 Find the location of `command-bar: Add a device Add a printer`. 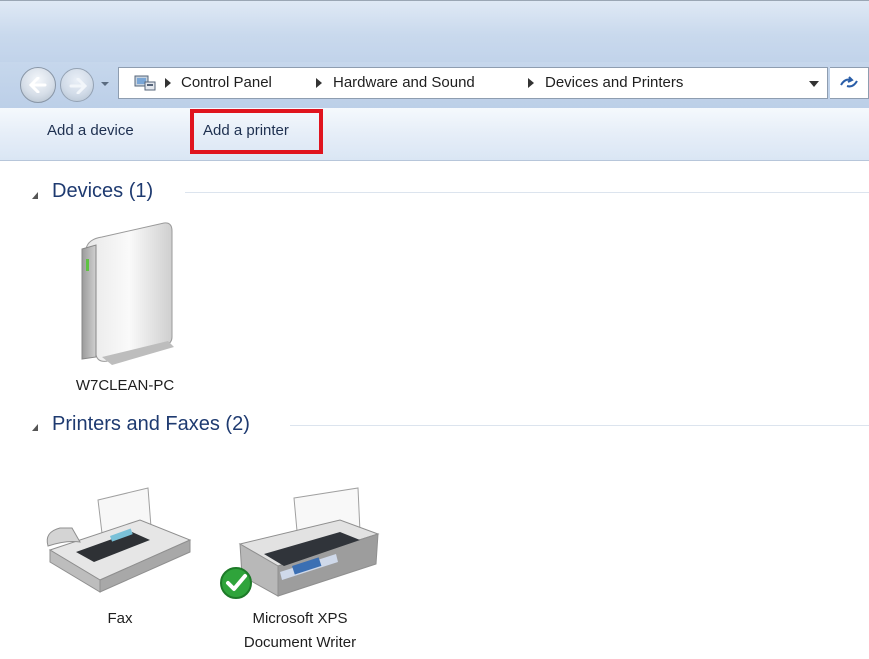

command-bar: Add a device Add a printer is located at coordinates (434, 134).